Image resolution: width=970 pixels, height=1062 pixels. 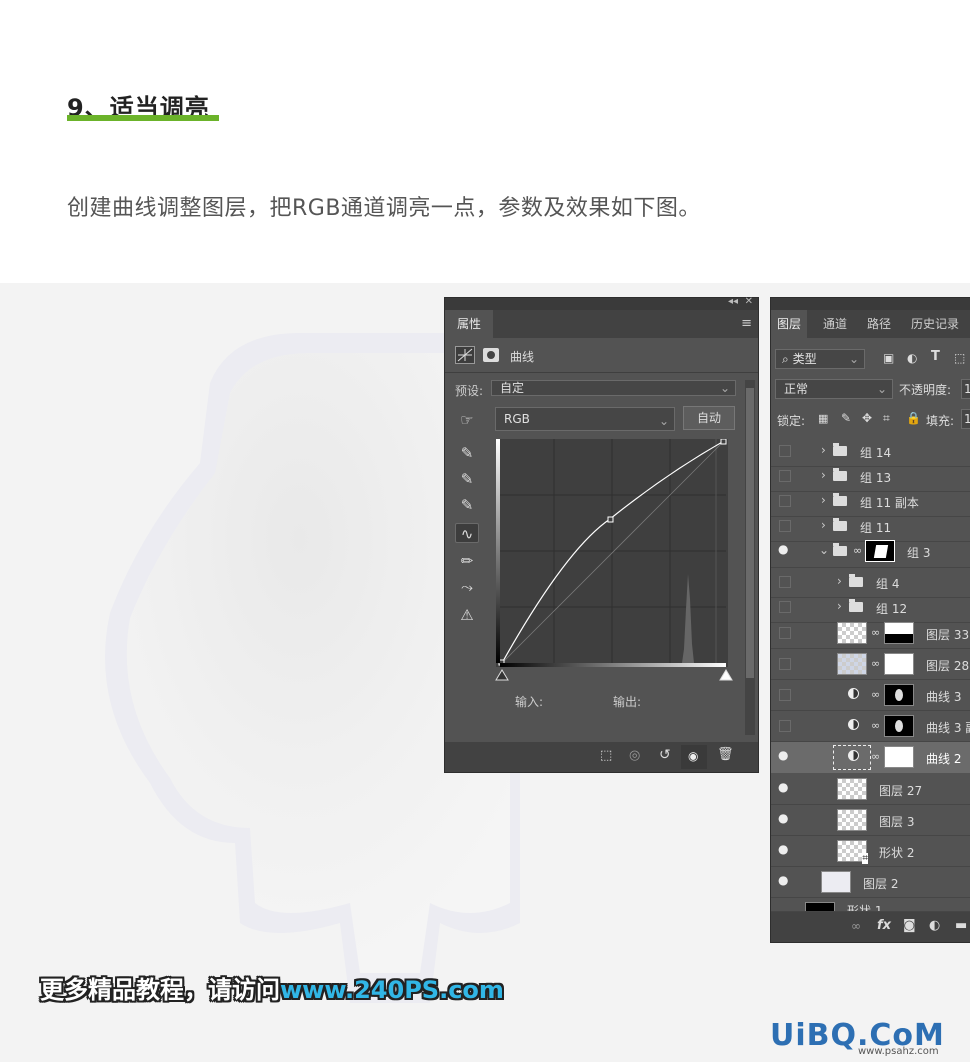 What do you see at coordinates (880, 551) in the screenshot?
I see `group-mask-thumbnail` at bounding box center [880, 551].